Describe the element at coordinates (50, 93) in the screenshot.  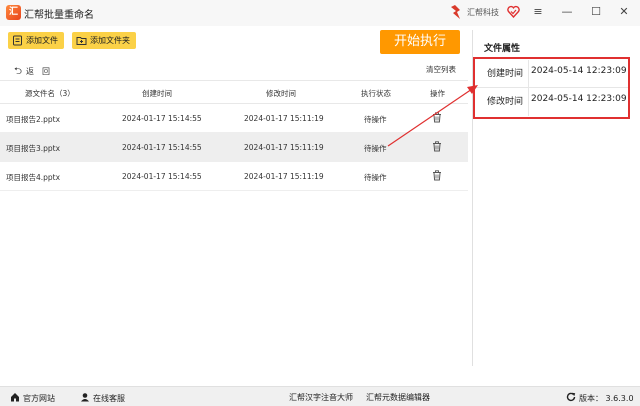
I see `column-header-name: 源文件名（3）` at that location.